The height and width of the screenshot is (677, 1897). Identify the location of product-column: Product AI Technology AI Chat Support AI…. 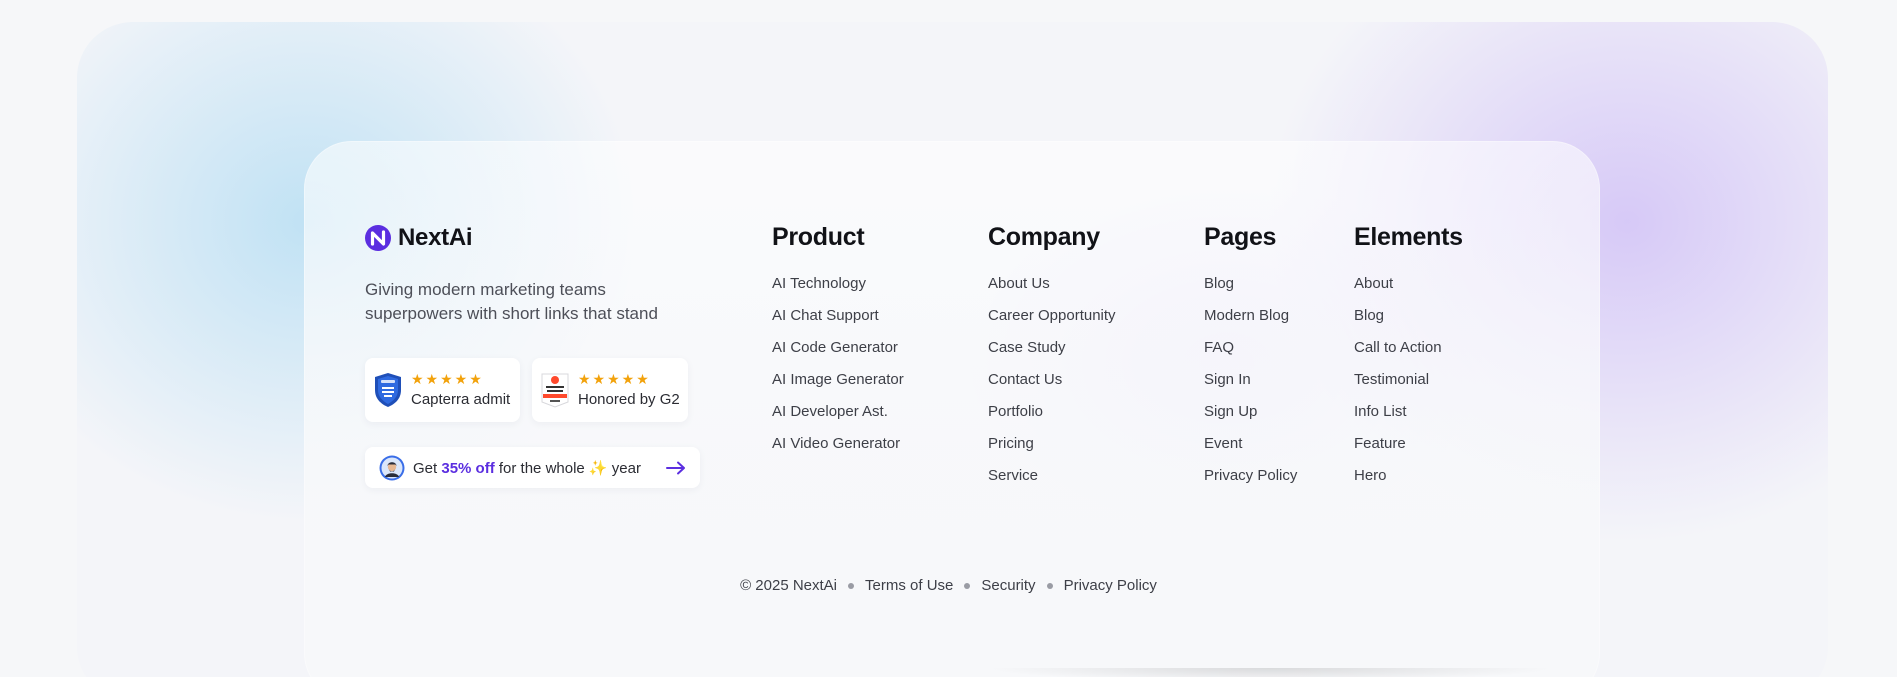
(838, 344).